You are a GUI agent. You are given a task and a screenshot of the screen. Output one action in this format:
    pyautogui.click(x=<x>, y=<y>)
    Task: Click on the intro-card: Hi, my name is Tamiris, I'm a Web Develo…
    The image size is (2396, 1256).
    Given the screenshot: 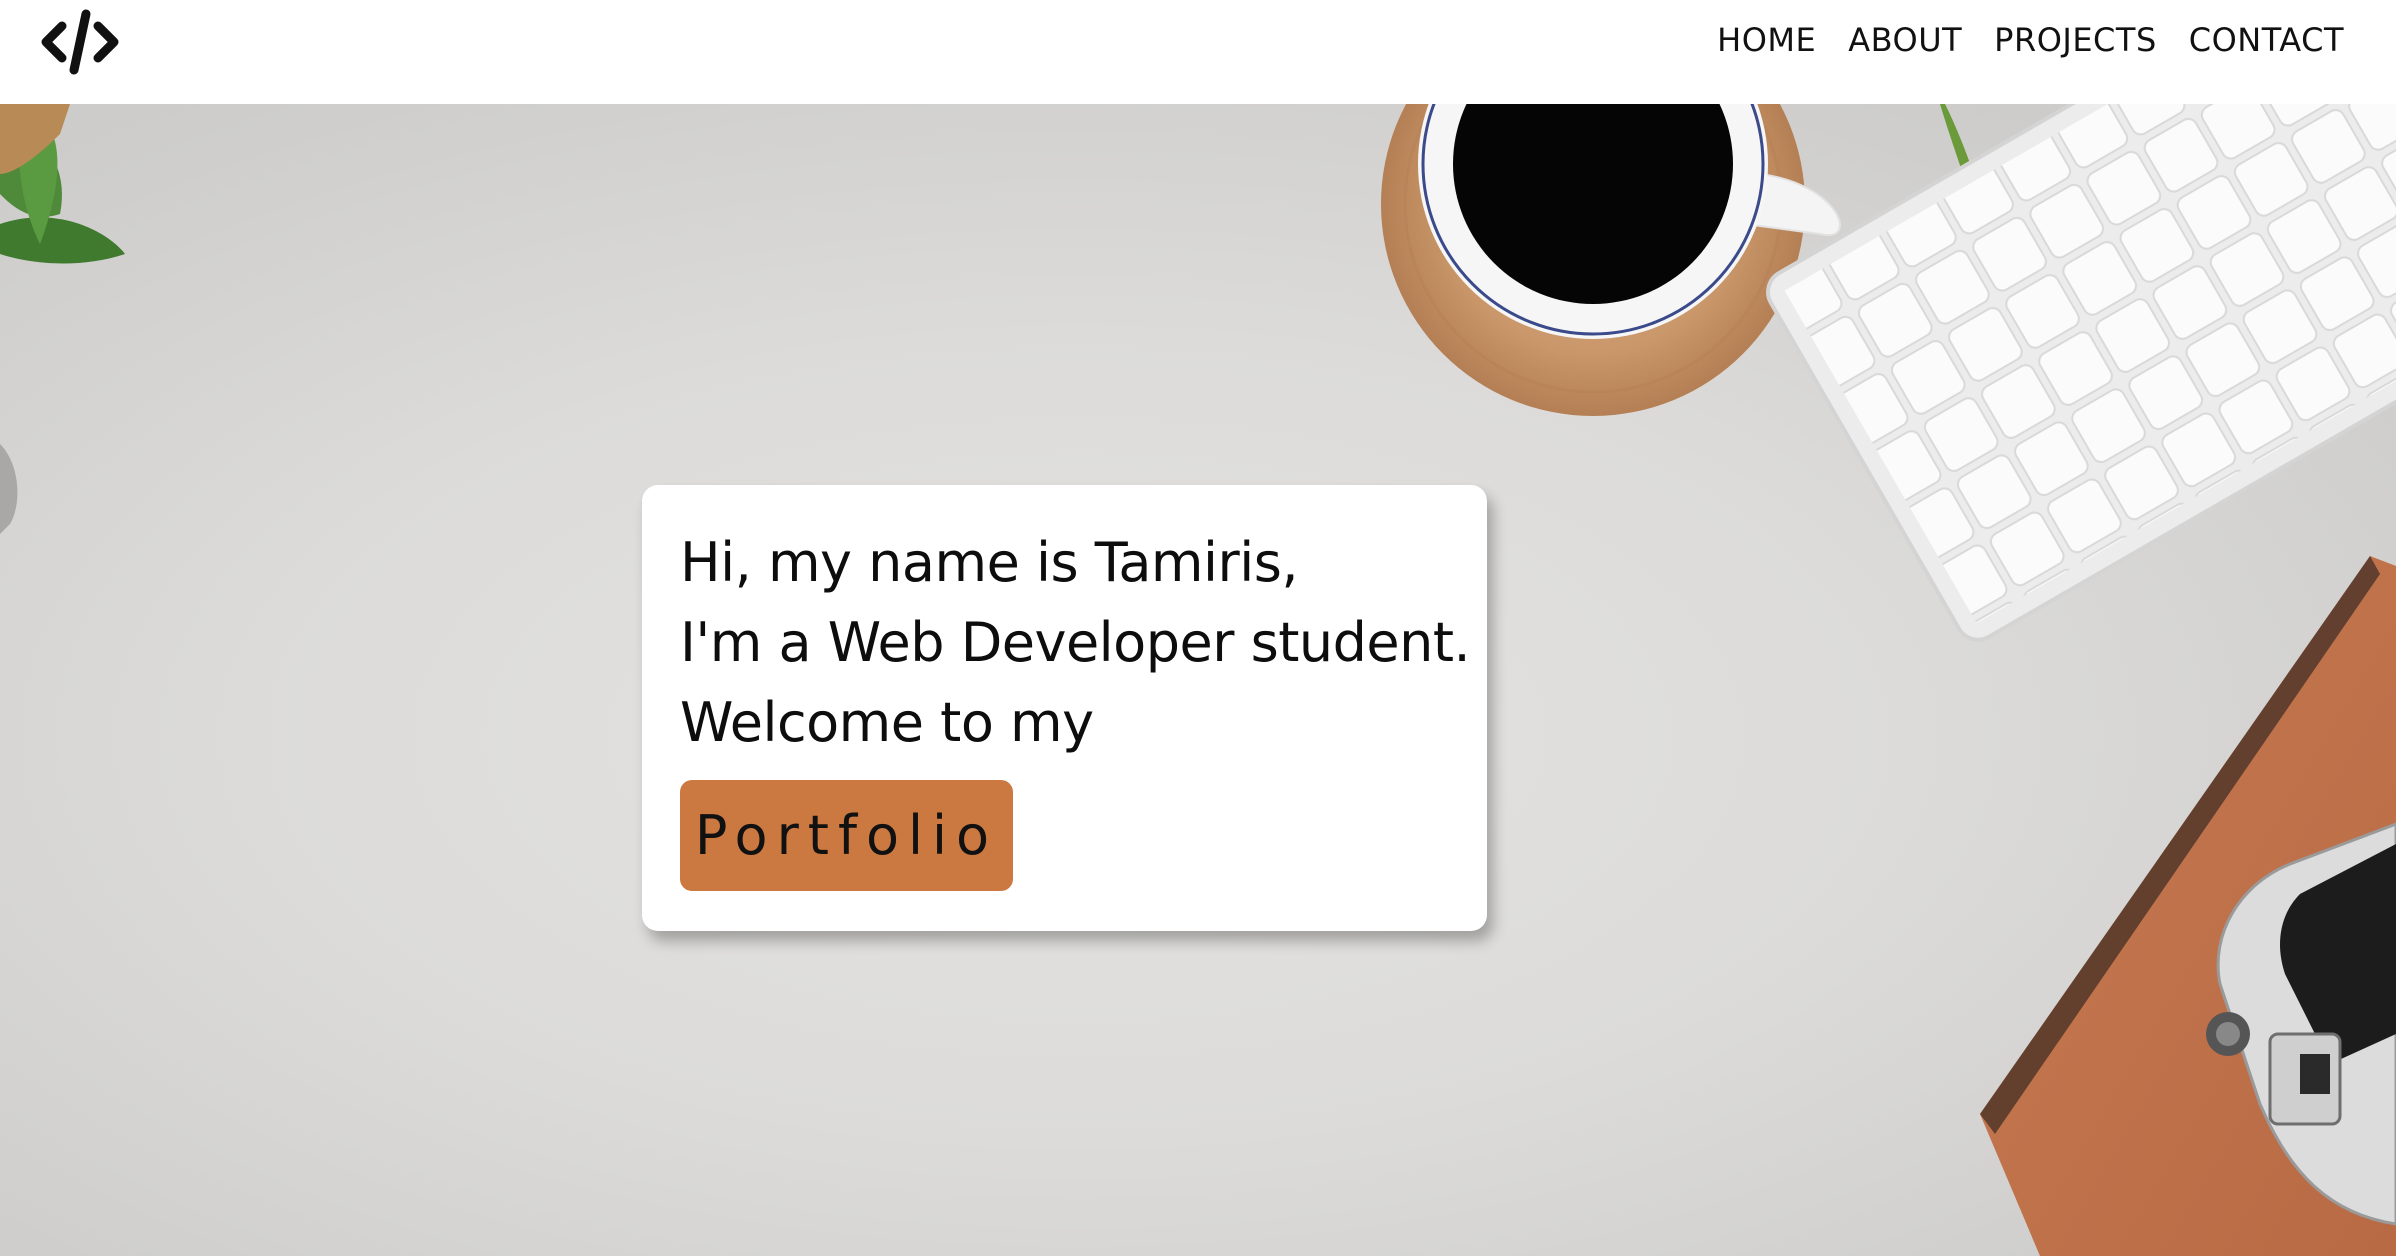 What is the action you would take?
    pyautogui.click(x=1064, y=708)
    